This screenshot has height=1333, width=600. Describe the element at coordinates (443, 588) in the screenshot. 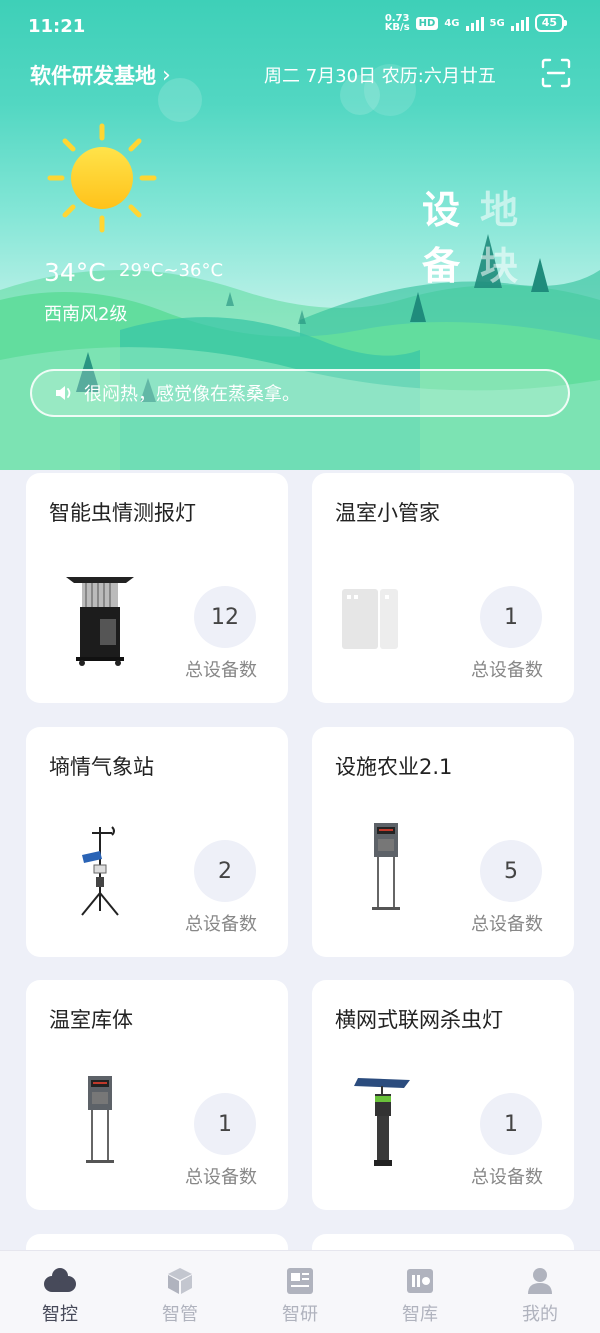

I see `device-card: 温室小管家 1 总设备数` at that location.